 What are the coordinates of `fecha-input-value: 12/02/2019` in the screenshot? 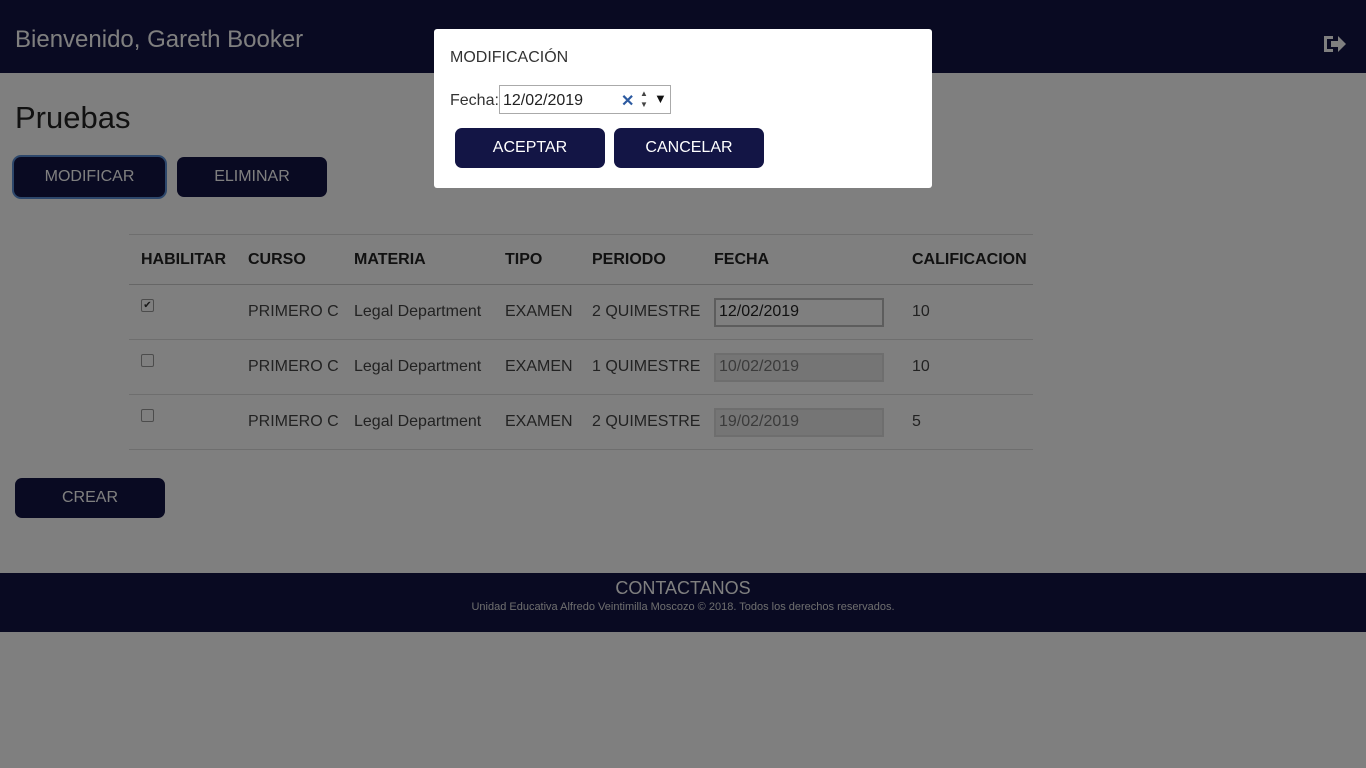 It's located at (543, 100).